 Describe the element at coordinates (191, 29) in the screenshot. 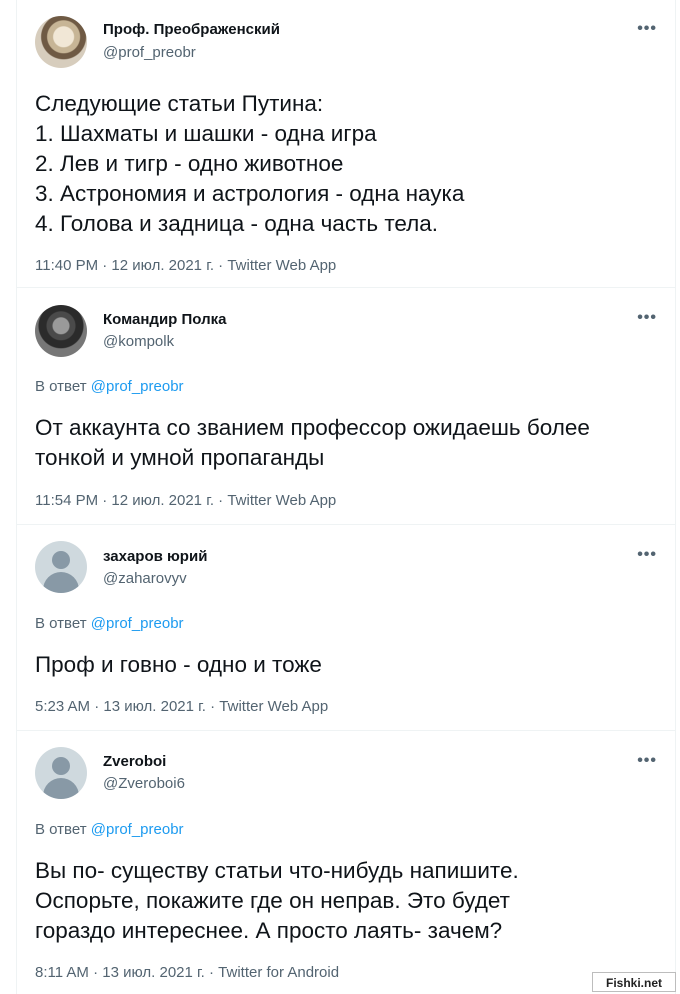

I see `author-name: Проф. Преображенский` at that location.